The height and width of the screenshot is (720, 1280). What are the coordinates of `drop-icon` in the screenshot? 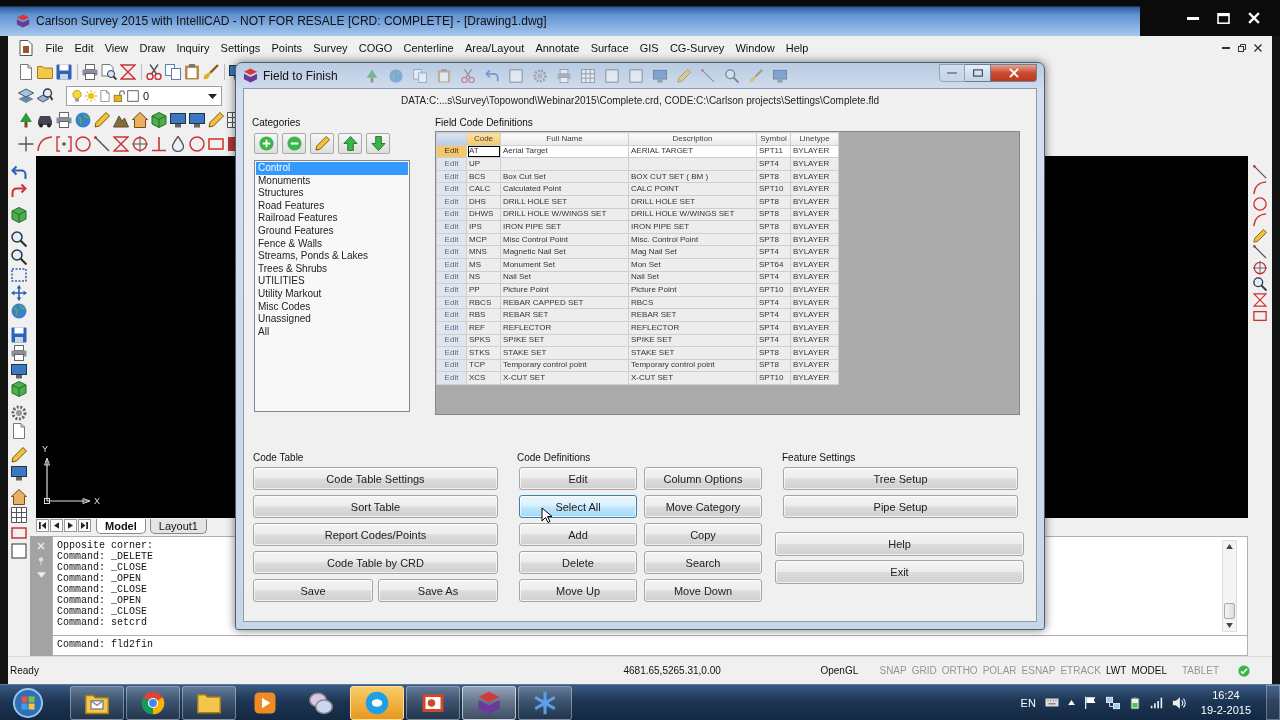 It's located at (178, 144).